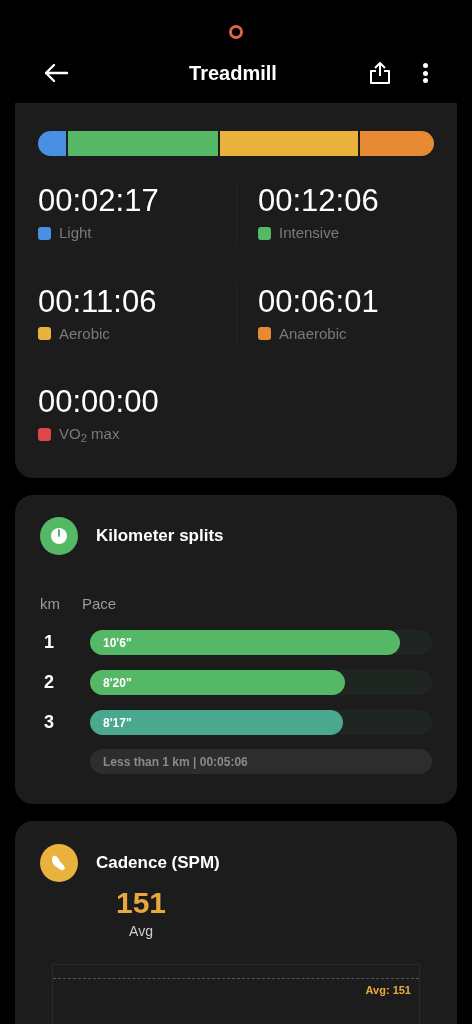  Describe the element at coordinates (158, 863) in the screenshot. I see `card-title: Cadence (SPM)` at that location.